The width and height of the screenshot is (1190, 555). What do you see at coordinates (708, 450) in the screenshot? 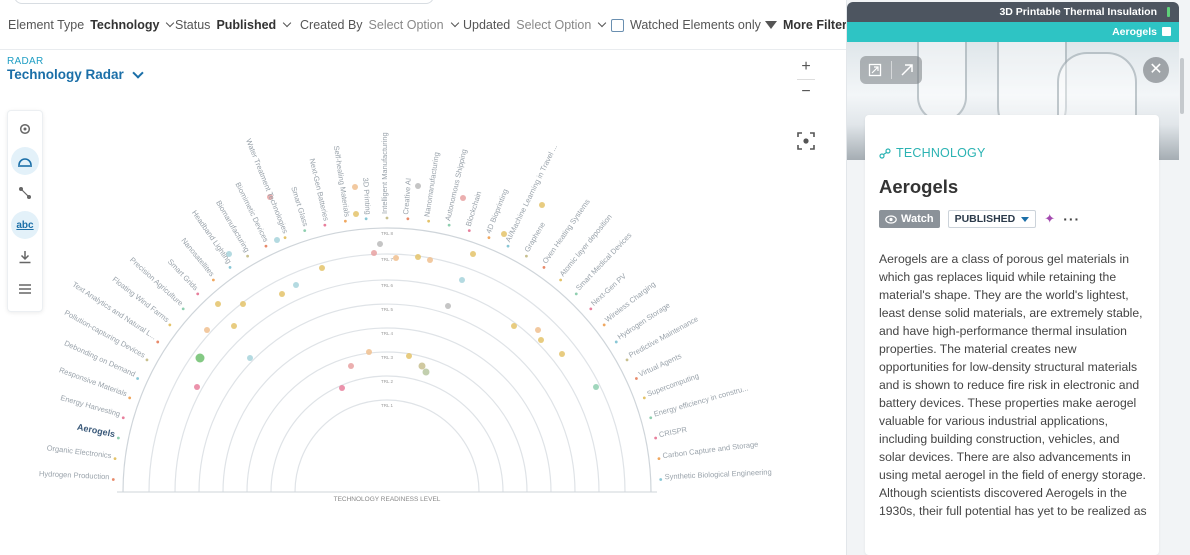
I see `radar-item-label: Carbon Capture and Storage` at bounding box center [708, 450].